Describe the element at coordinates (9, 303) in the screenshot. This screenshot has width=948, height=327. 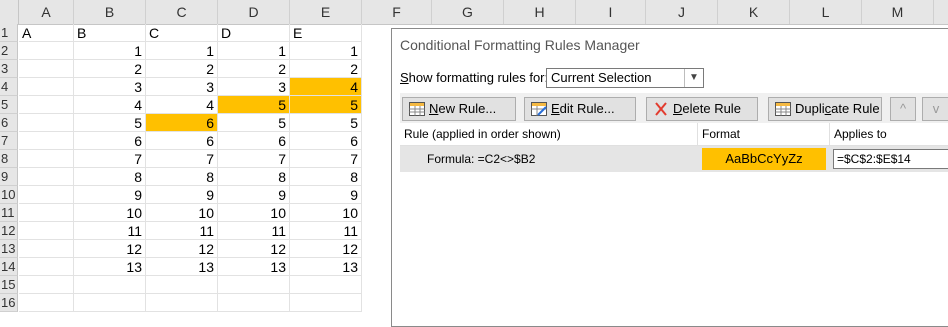
I see `row-header-16: 16` at that location.